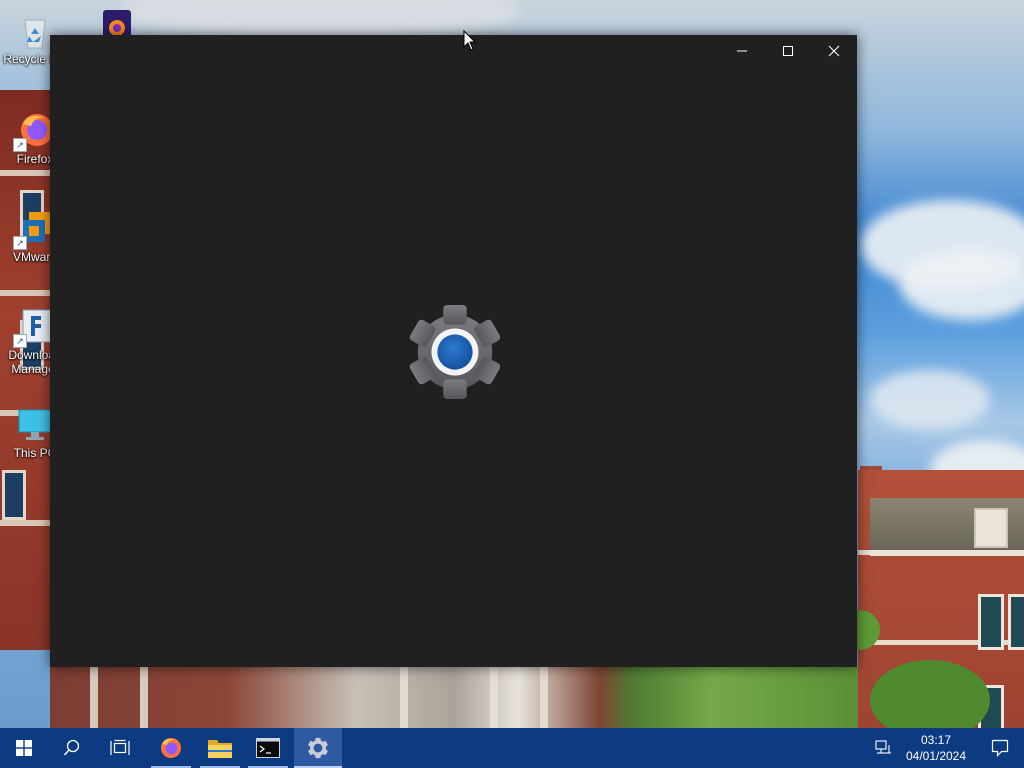 The height and width of the screenshot is (768, 1024). What do you see at coordinates (34, 131) in the screenshot?
I see `firefox-icon: ↗` at bounding box center [34, 131].